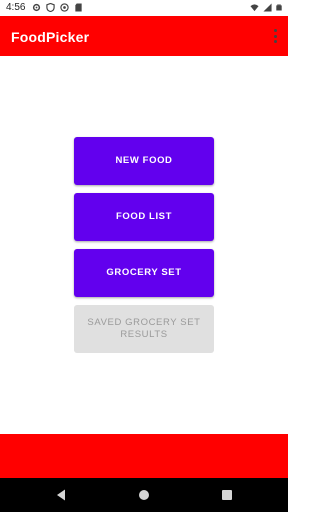 This screenshot has width=320, height=512. What do you see at coordinates (144, 36) in the screenshot?
I see `app-bar: FoodPicker` at bounding box center [144, 36].